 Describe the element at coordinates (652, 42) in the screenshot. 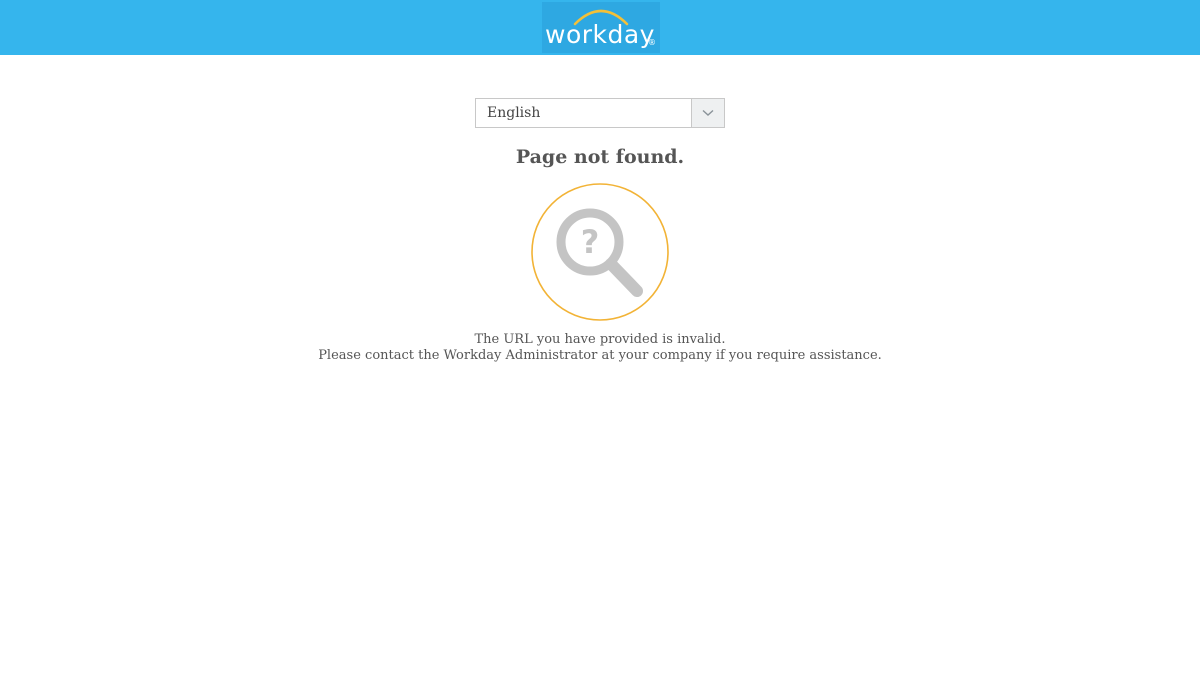

I see `logo-registered-mark: ®` at that location.